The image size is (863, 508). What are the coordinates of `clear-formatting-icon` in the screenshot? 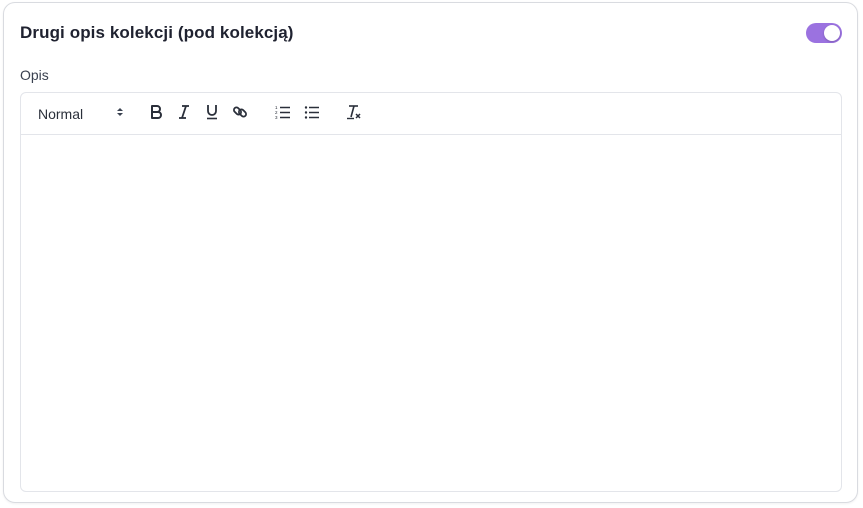 It's located at (354, 114).